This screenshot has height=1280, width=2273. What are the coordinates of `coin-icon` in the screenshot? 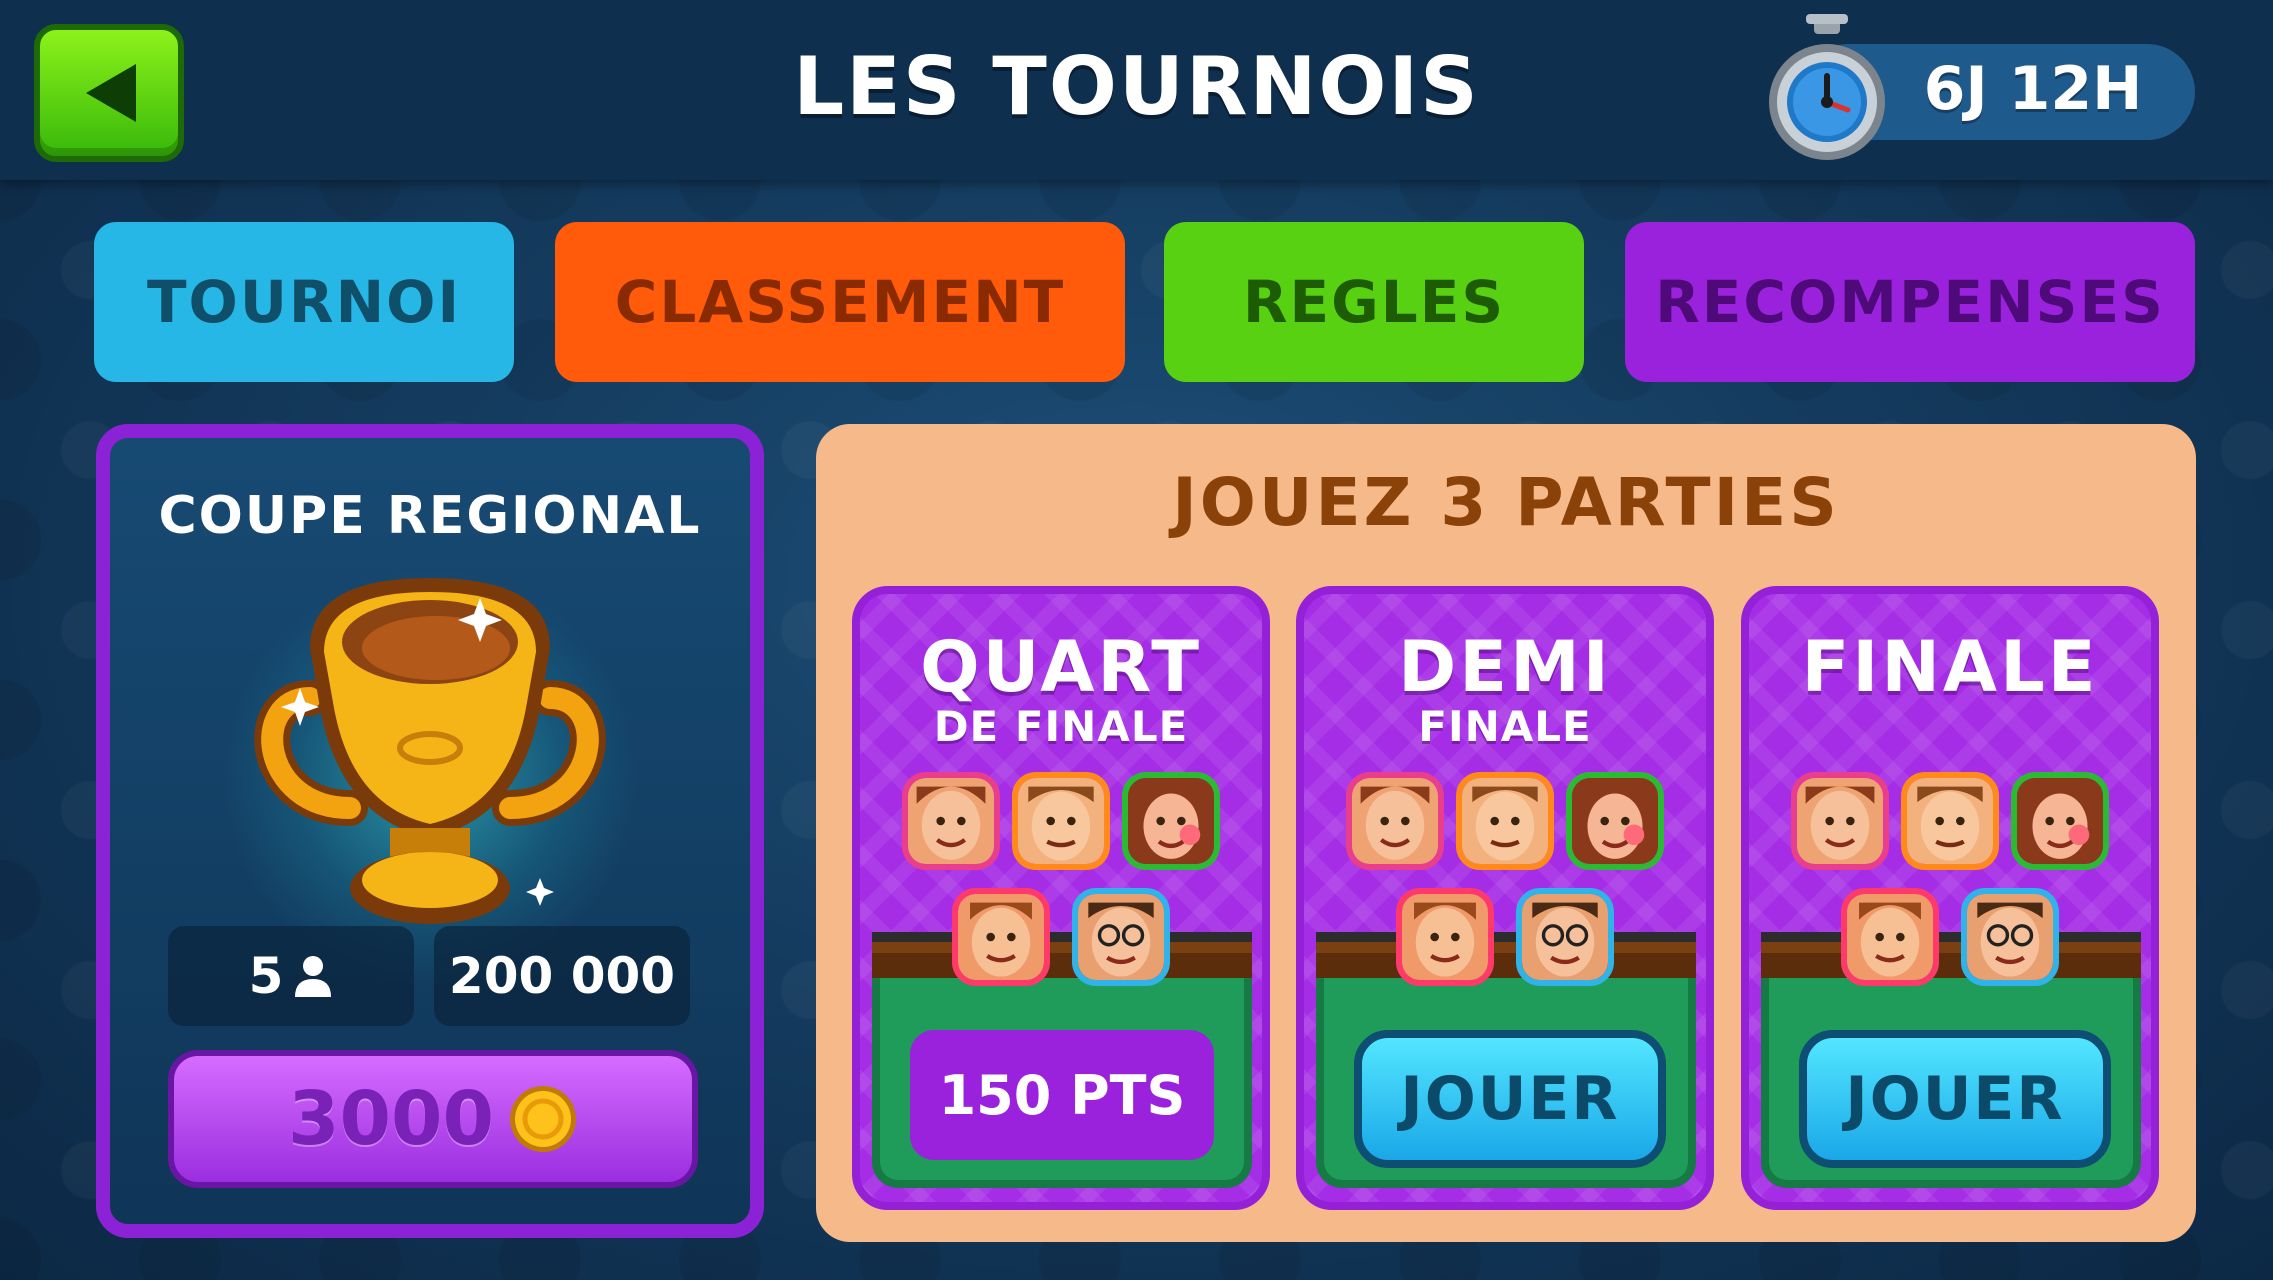 It's located at (542, 1119).